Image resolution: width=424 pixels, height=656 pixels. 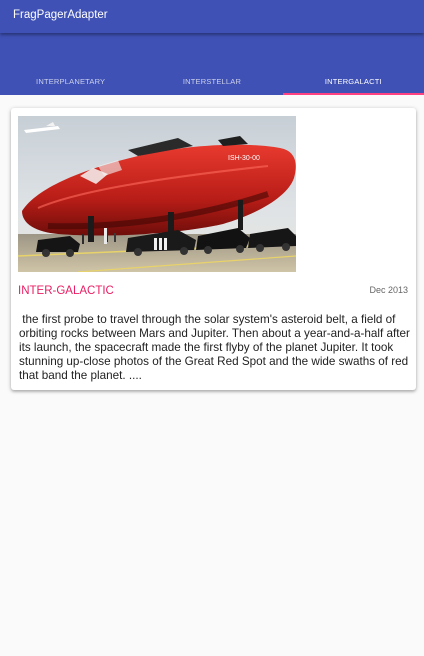 I want to click on tab-interstellar: INTERSTELLAR, so click(x=211, y=64).